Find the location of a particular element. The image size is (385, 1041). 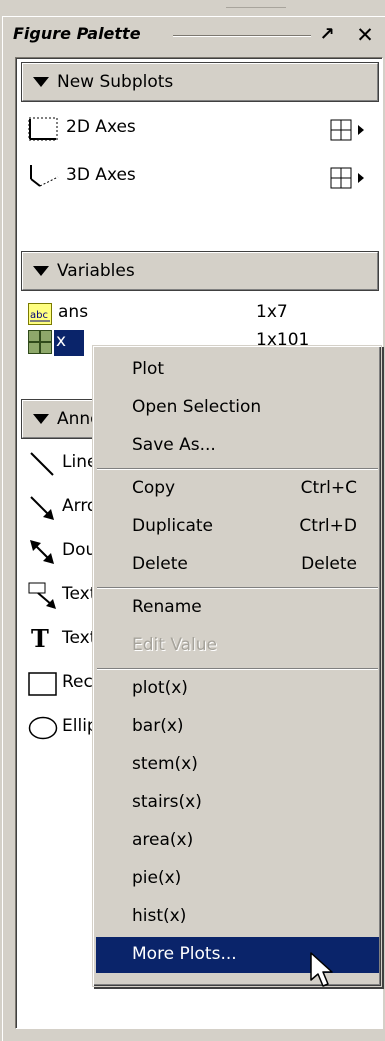

top-strip-notch is located at coordinates (256, 4).